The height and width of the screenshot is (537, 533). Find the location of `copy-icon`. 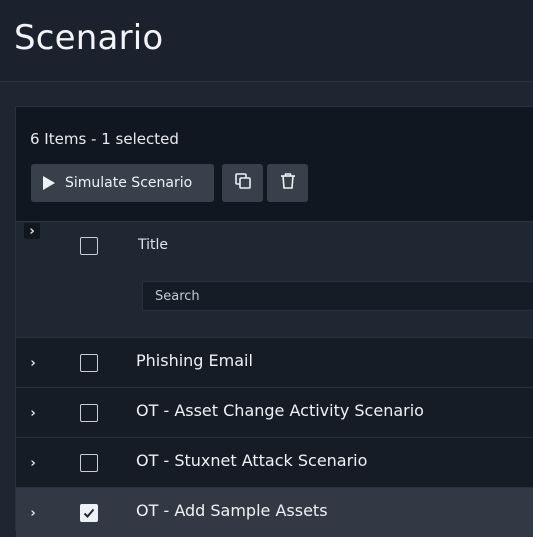

copy-icon is located at coordinates (243, 183).